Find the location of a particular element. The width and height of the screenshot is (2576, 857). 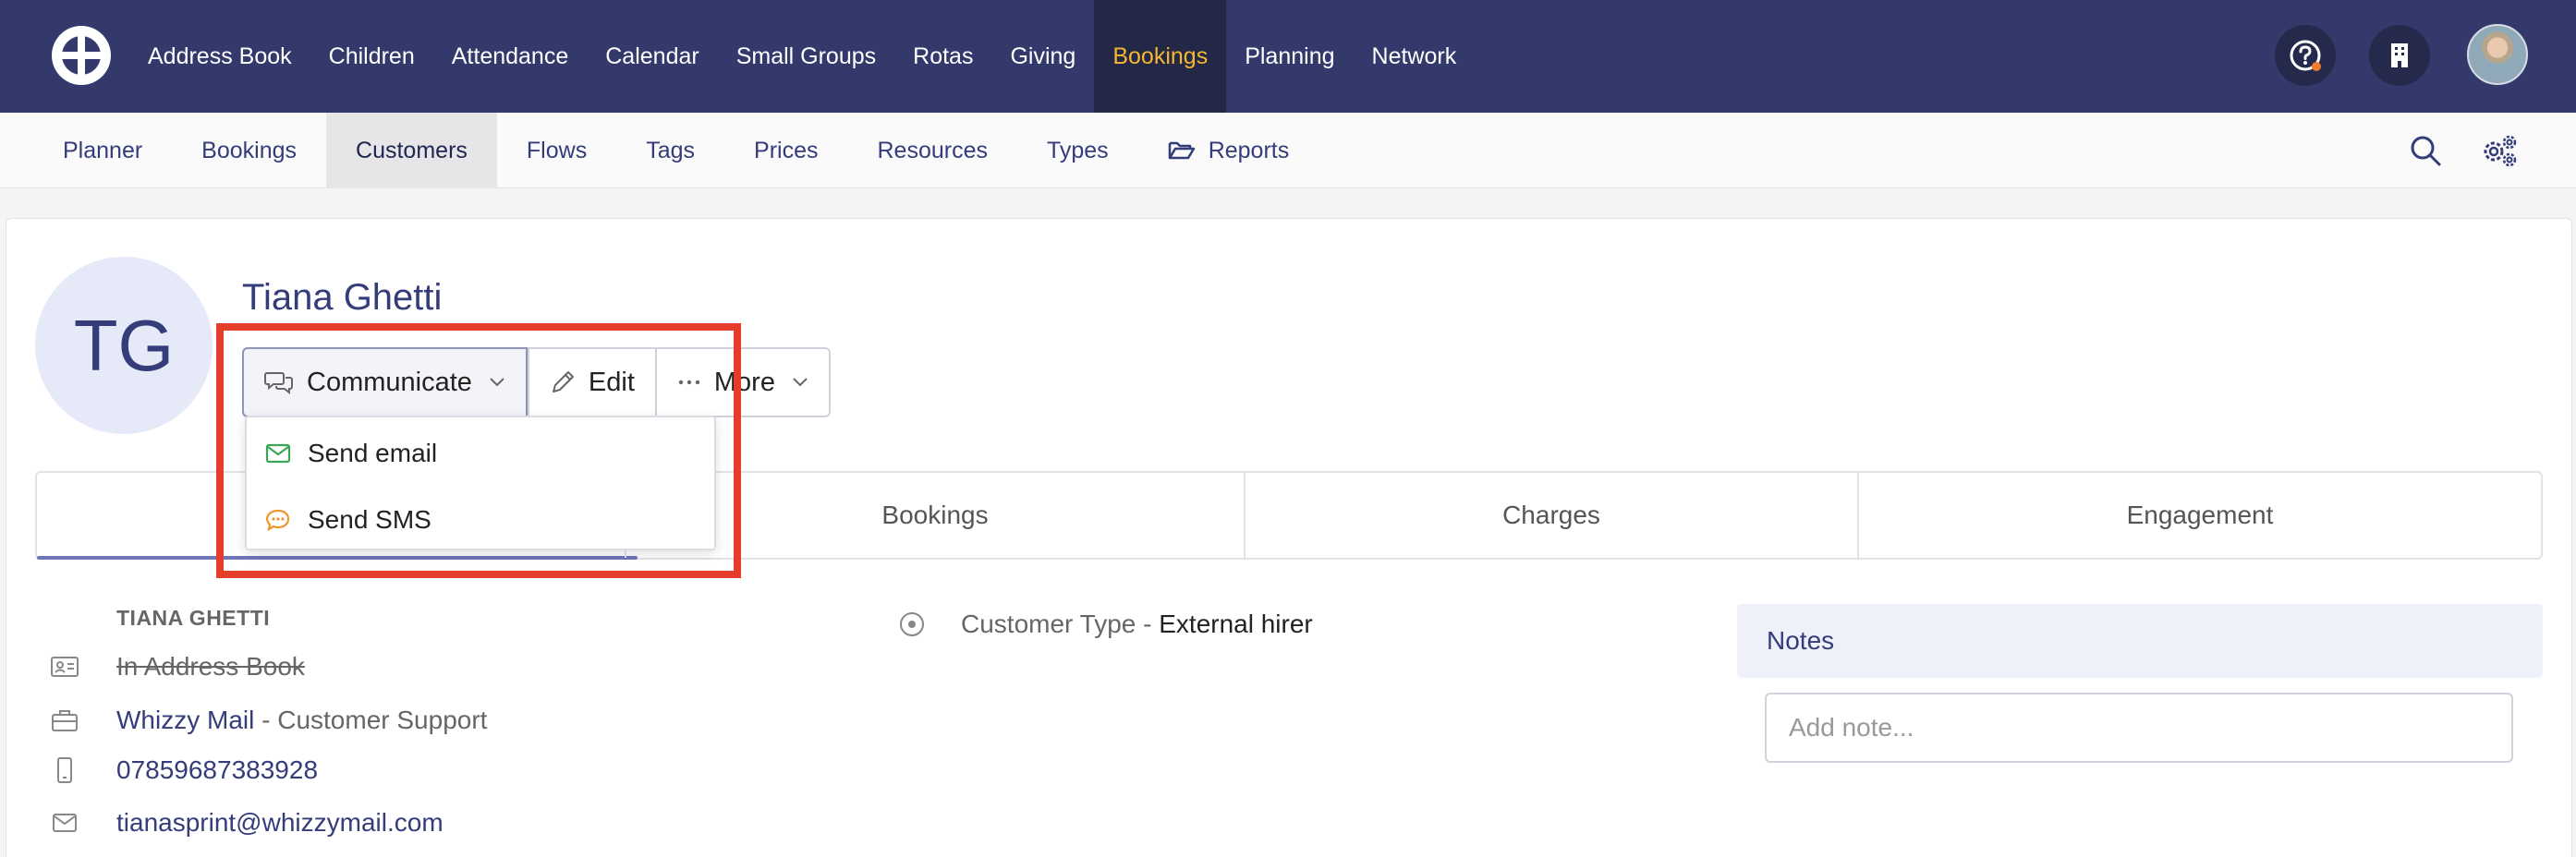

organisation-link: Whizzy Mail is located at coordinates (185, 720).